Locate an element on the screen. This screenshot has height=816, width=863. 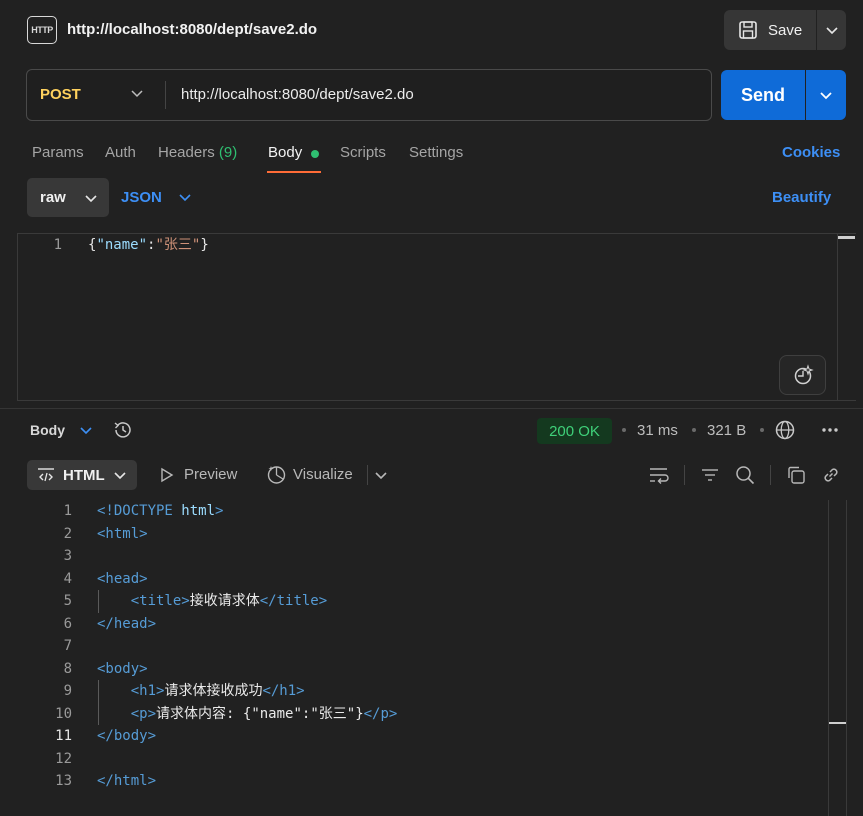
view-mode-label: HTML is located at coordinates (84, 475).